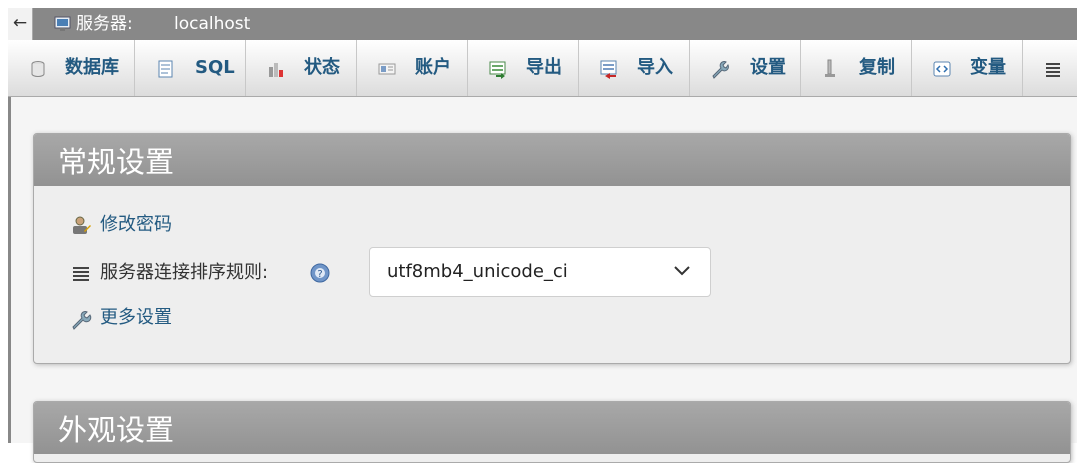  Describe the element at coordinates (1053, 70) in the screenshot. I see `more-icon` at that location.